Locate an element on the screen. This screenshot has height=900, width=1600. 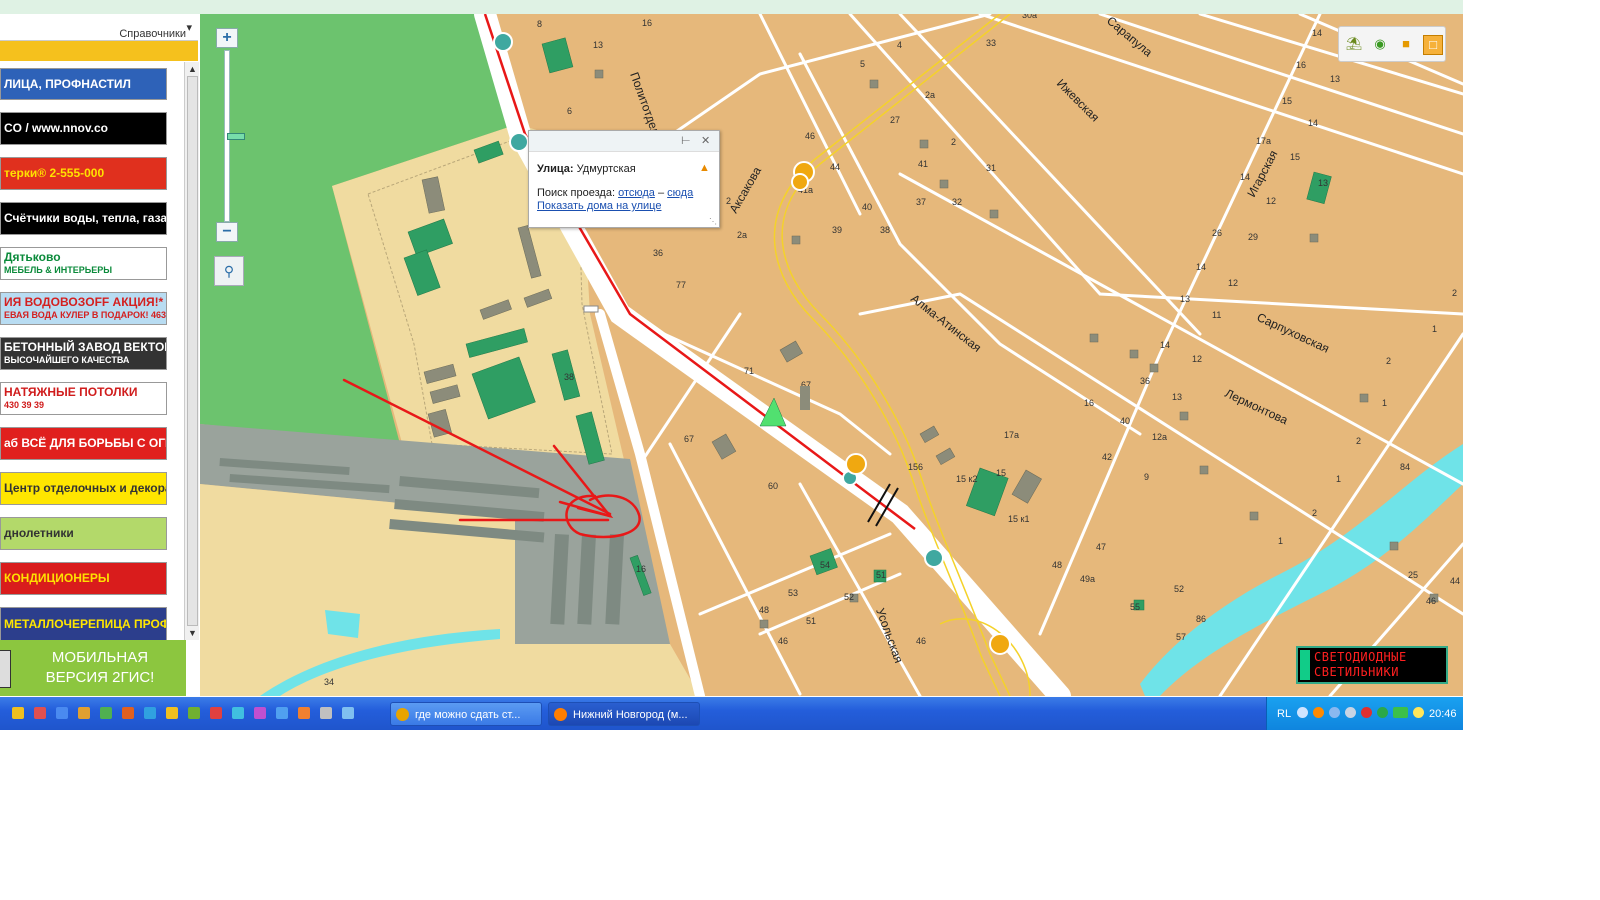
directories-menu: Справочники ▾ is located at coordinates (155, 30).